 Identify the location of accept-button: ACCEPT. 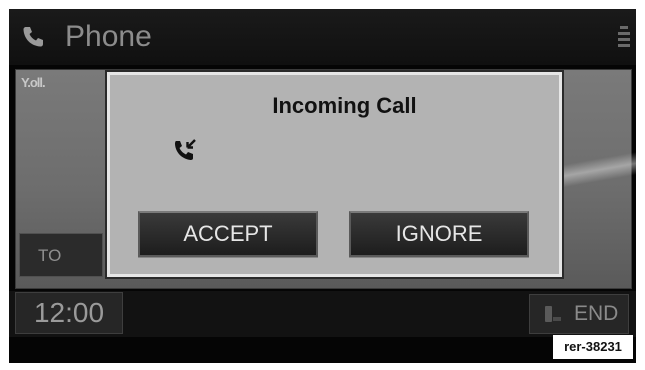
(228, 234).